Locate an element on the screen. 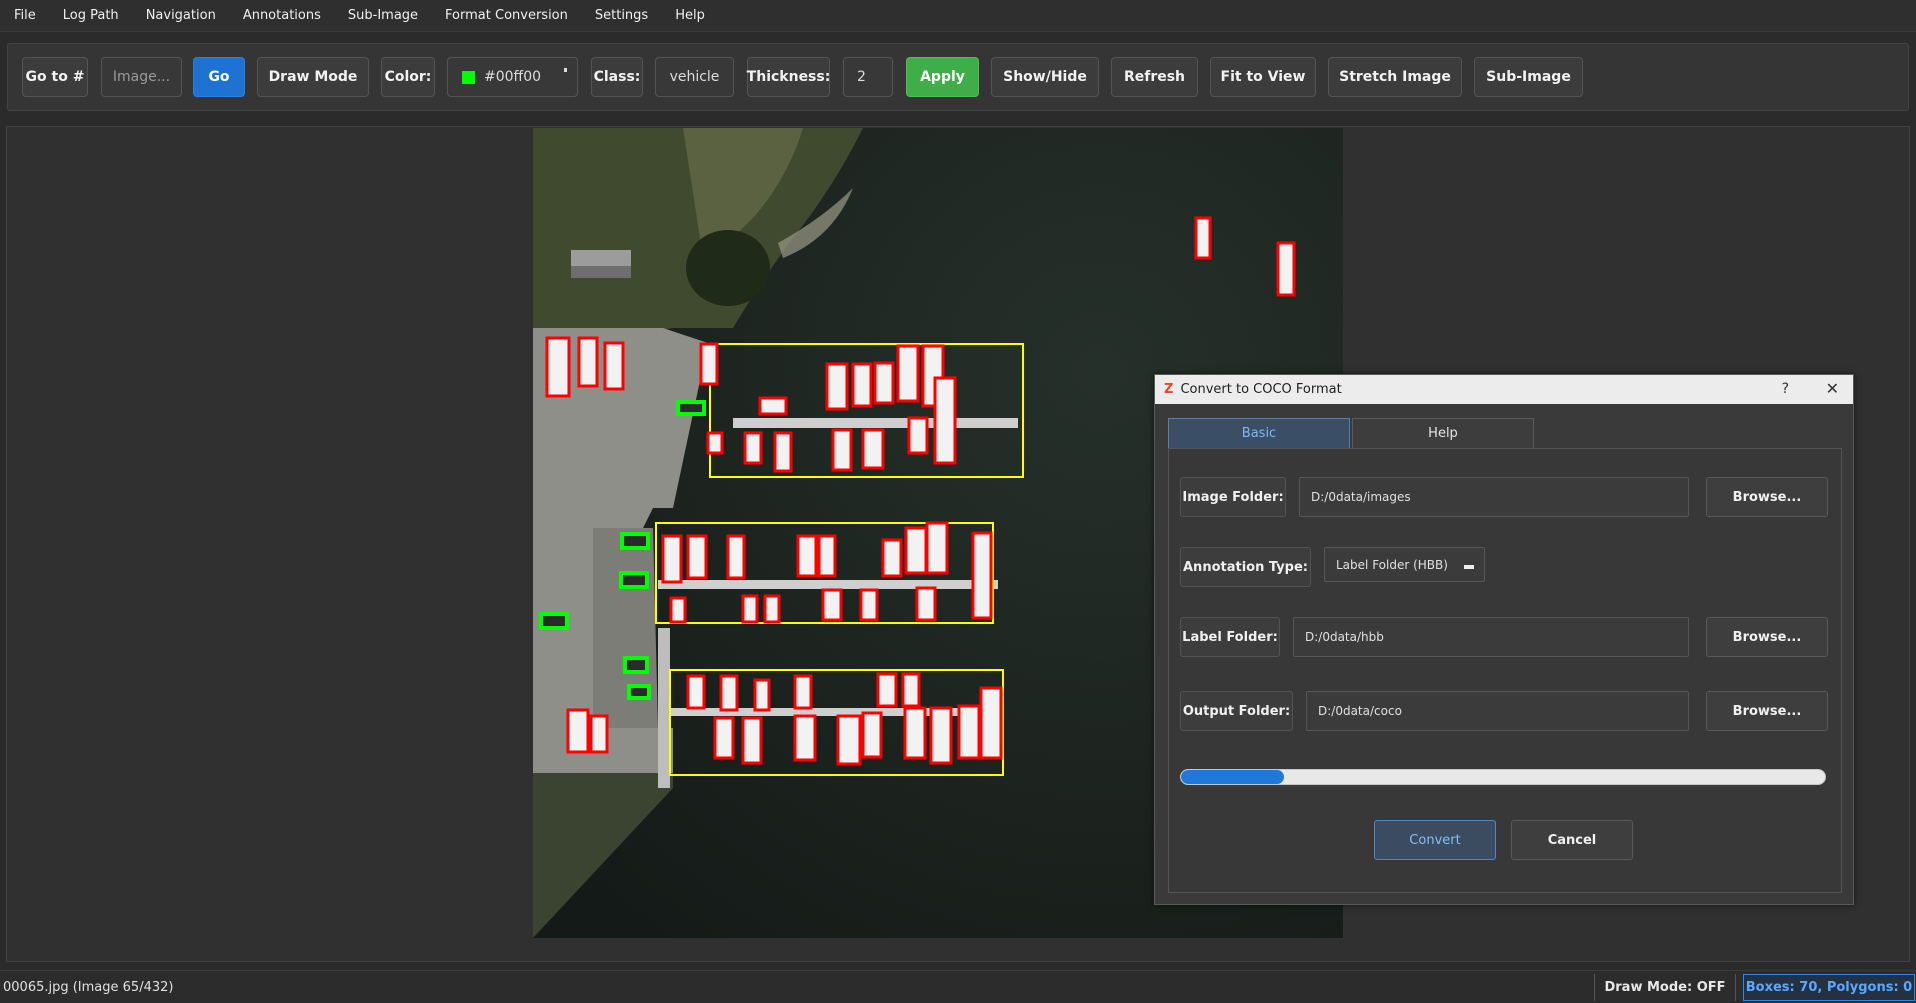 This screenshot has height=1003, width=1916. output-folder-field: D:/0data/coco is located at coordinates (1497, 711).